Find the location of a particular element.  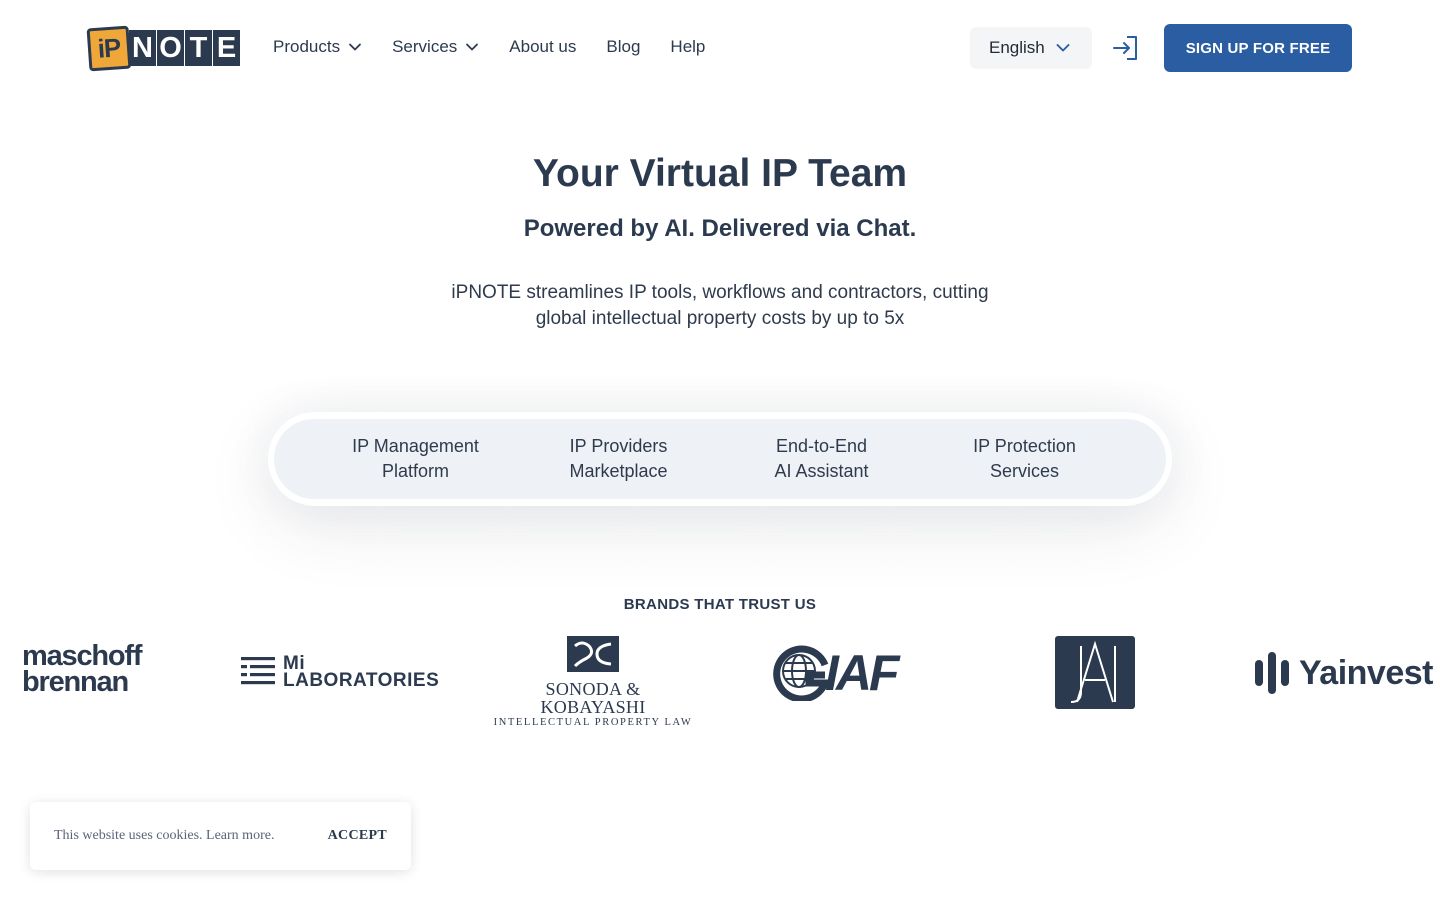

brand-text: SONODA & KOBAYASHI is located at coordinates (593, 698).